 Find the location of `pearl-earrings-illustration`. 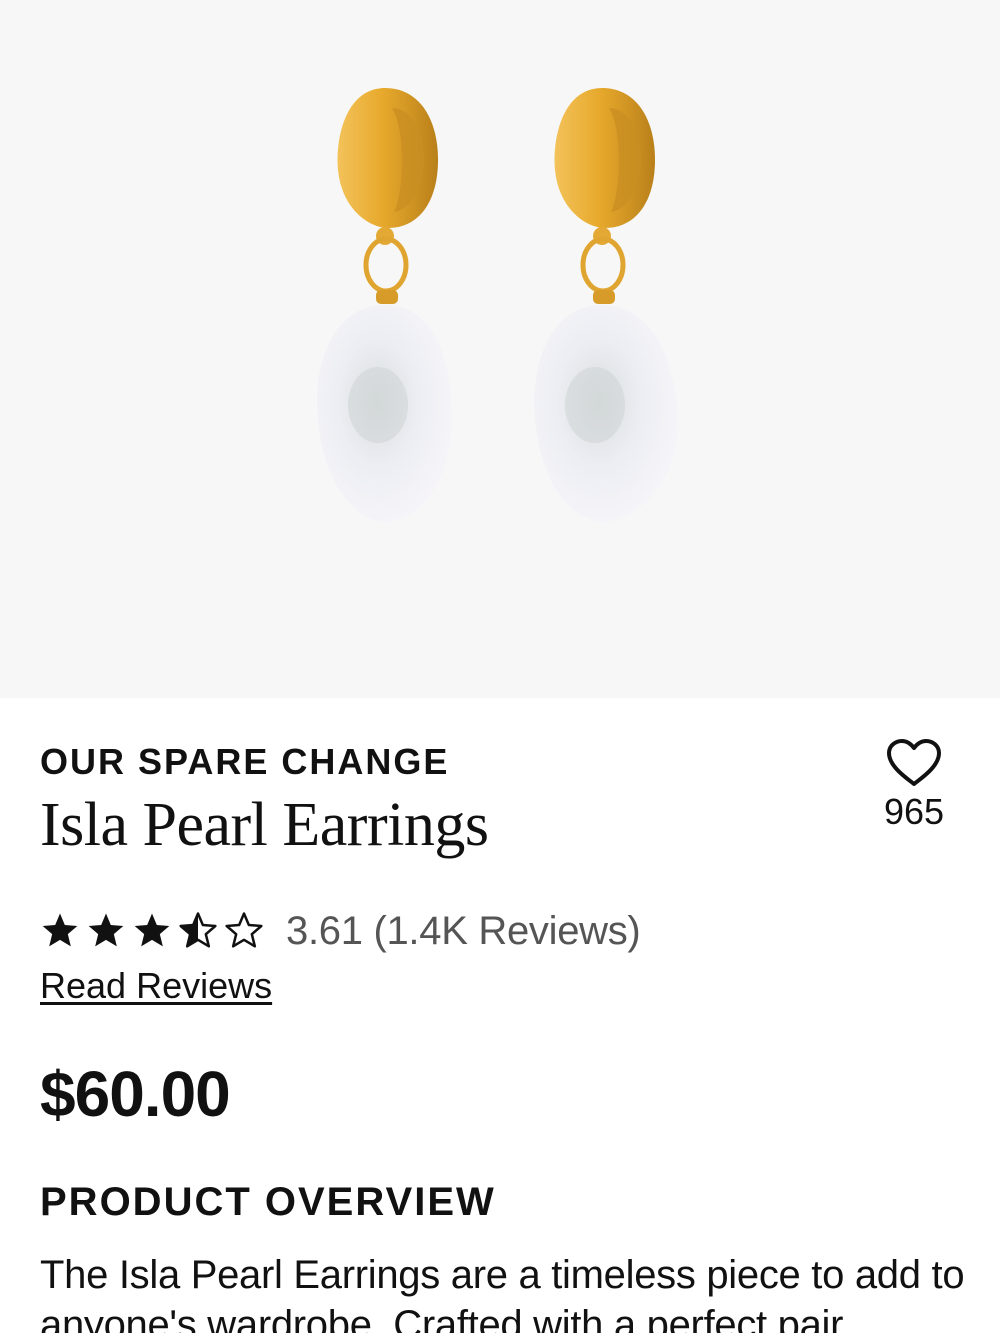

pearl-earrings-illustration is located at coordinates (498, 305).